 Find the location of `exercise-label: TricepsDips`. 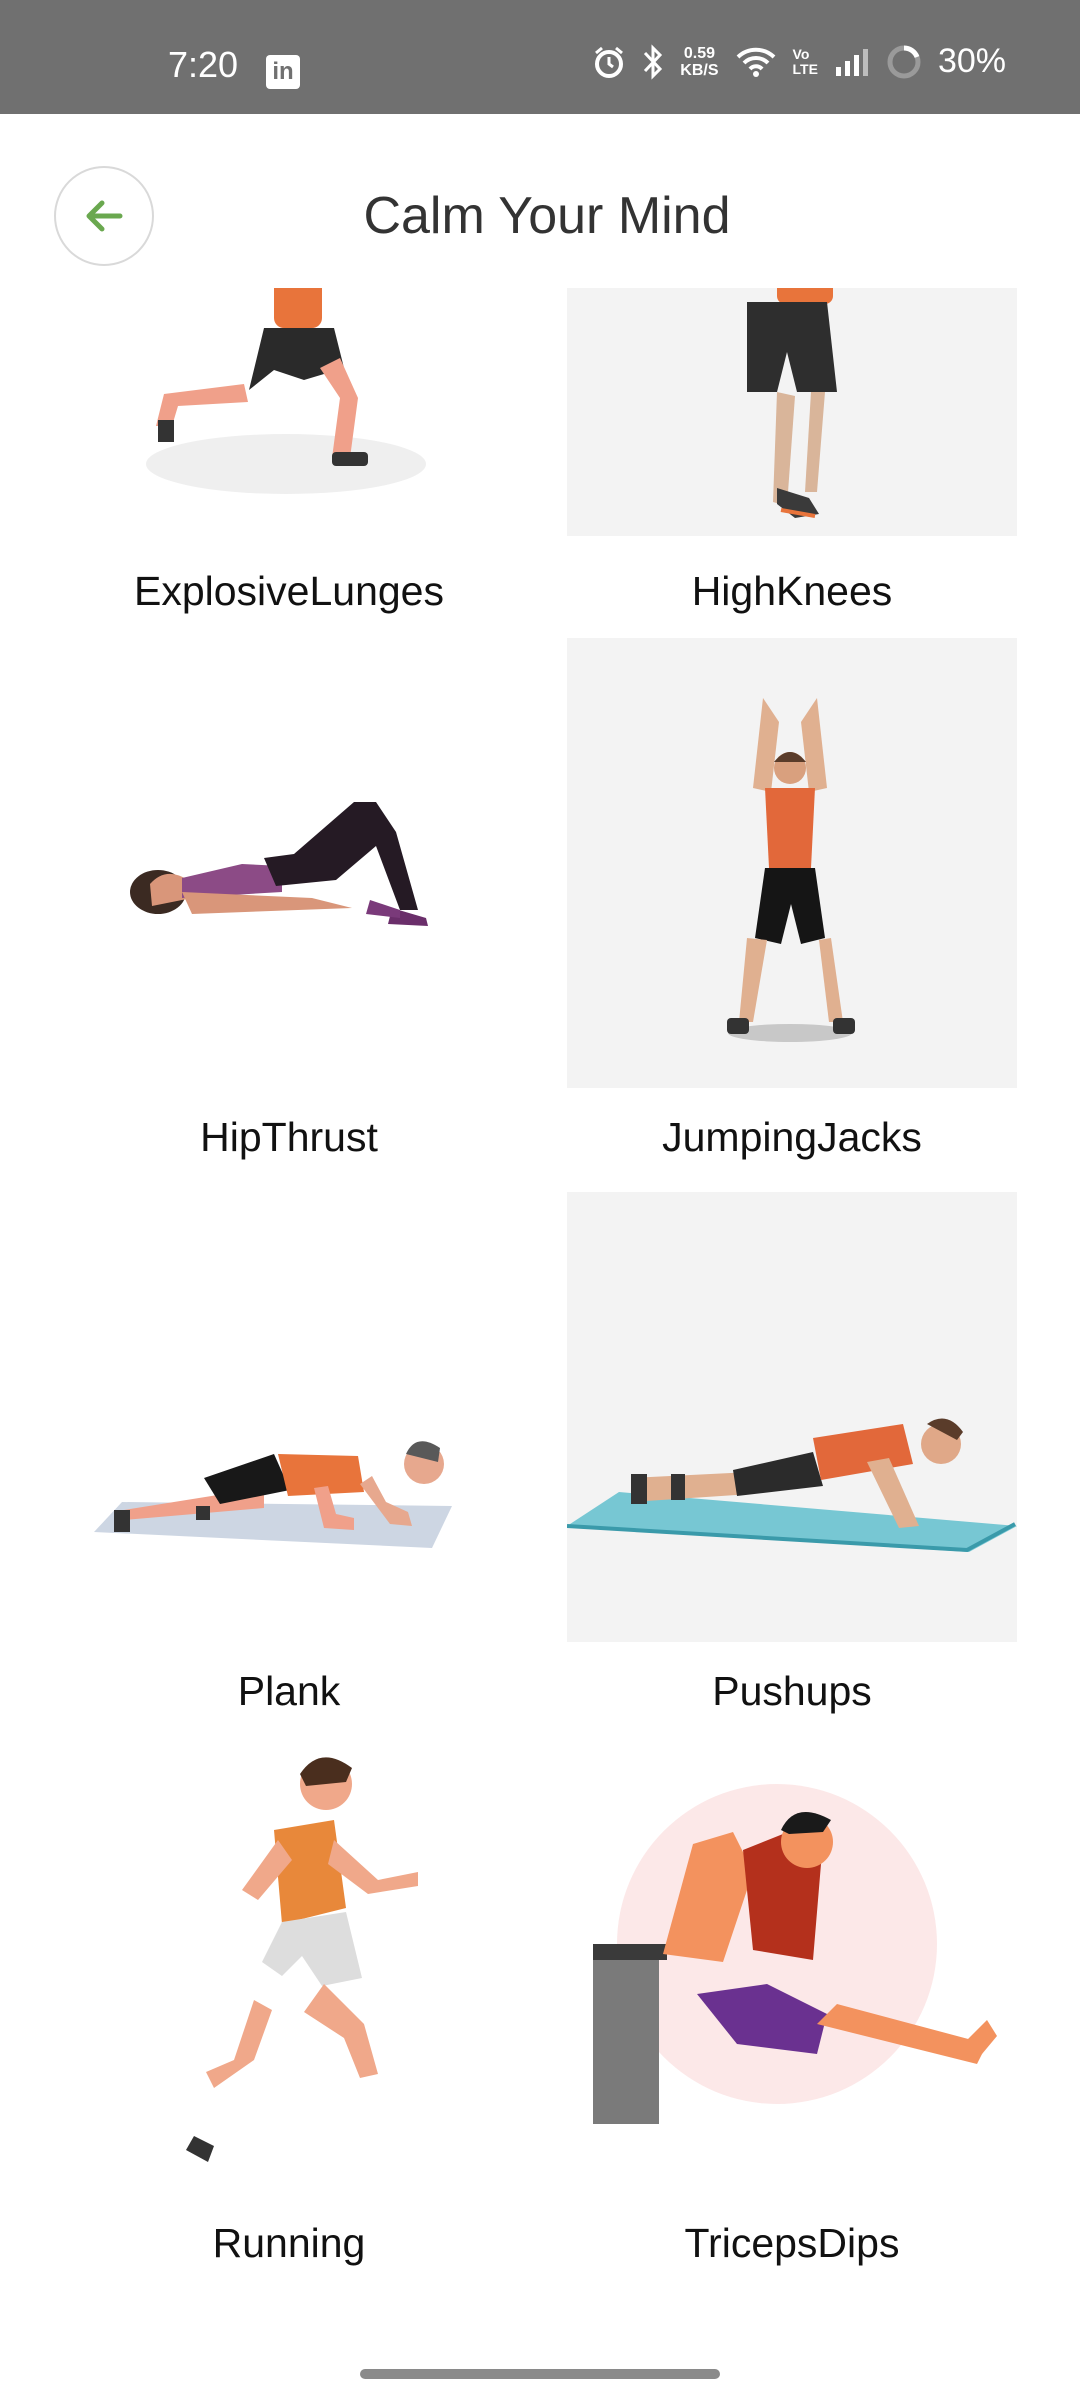

exercise-label: TricepsDips is located at coordinates (792, 2243).